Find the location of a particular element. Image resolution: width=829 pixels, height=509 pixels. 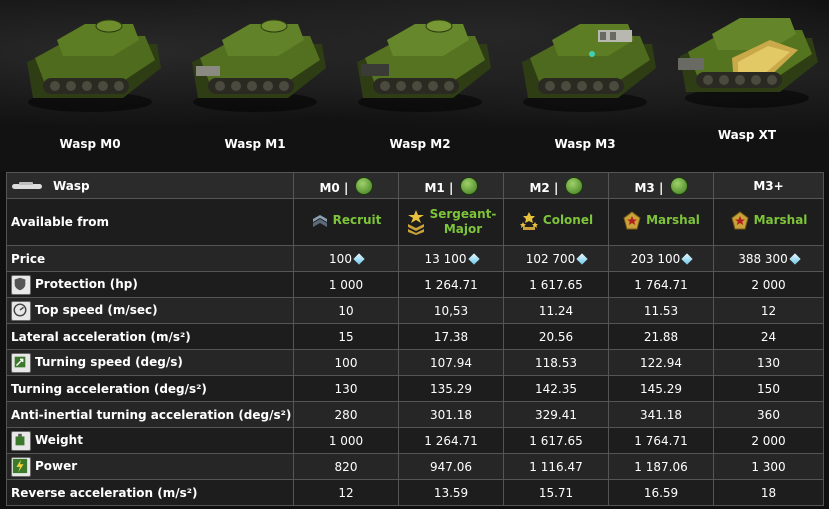

value-cell: 13 100 is located at coordinates (451, 258).